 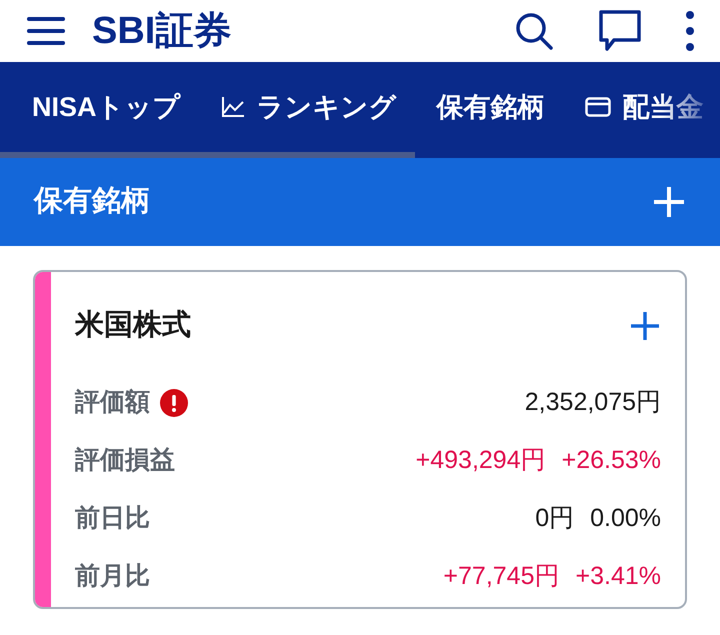 I want to click on more-icon, so click(x=690, y=31).